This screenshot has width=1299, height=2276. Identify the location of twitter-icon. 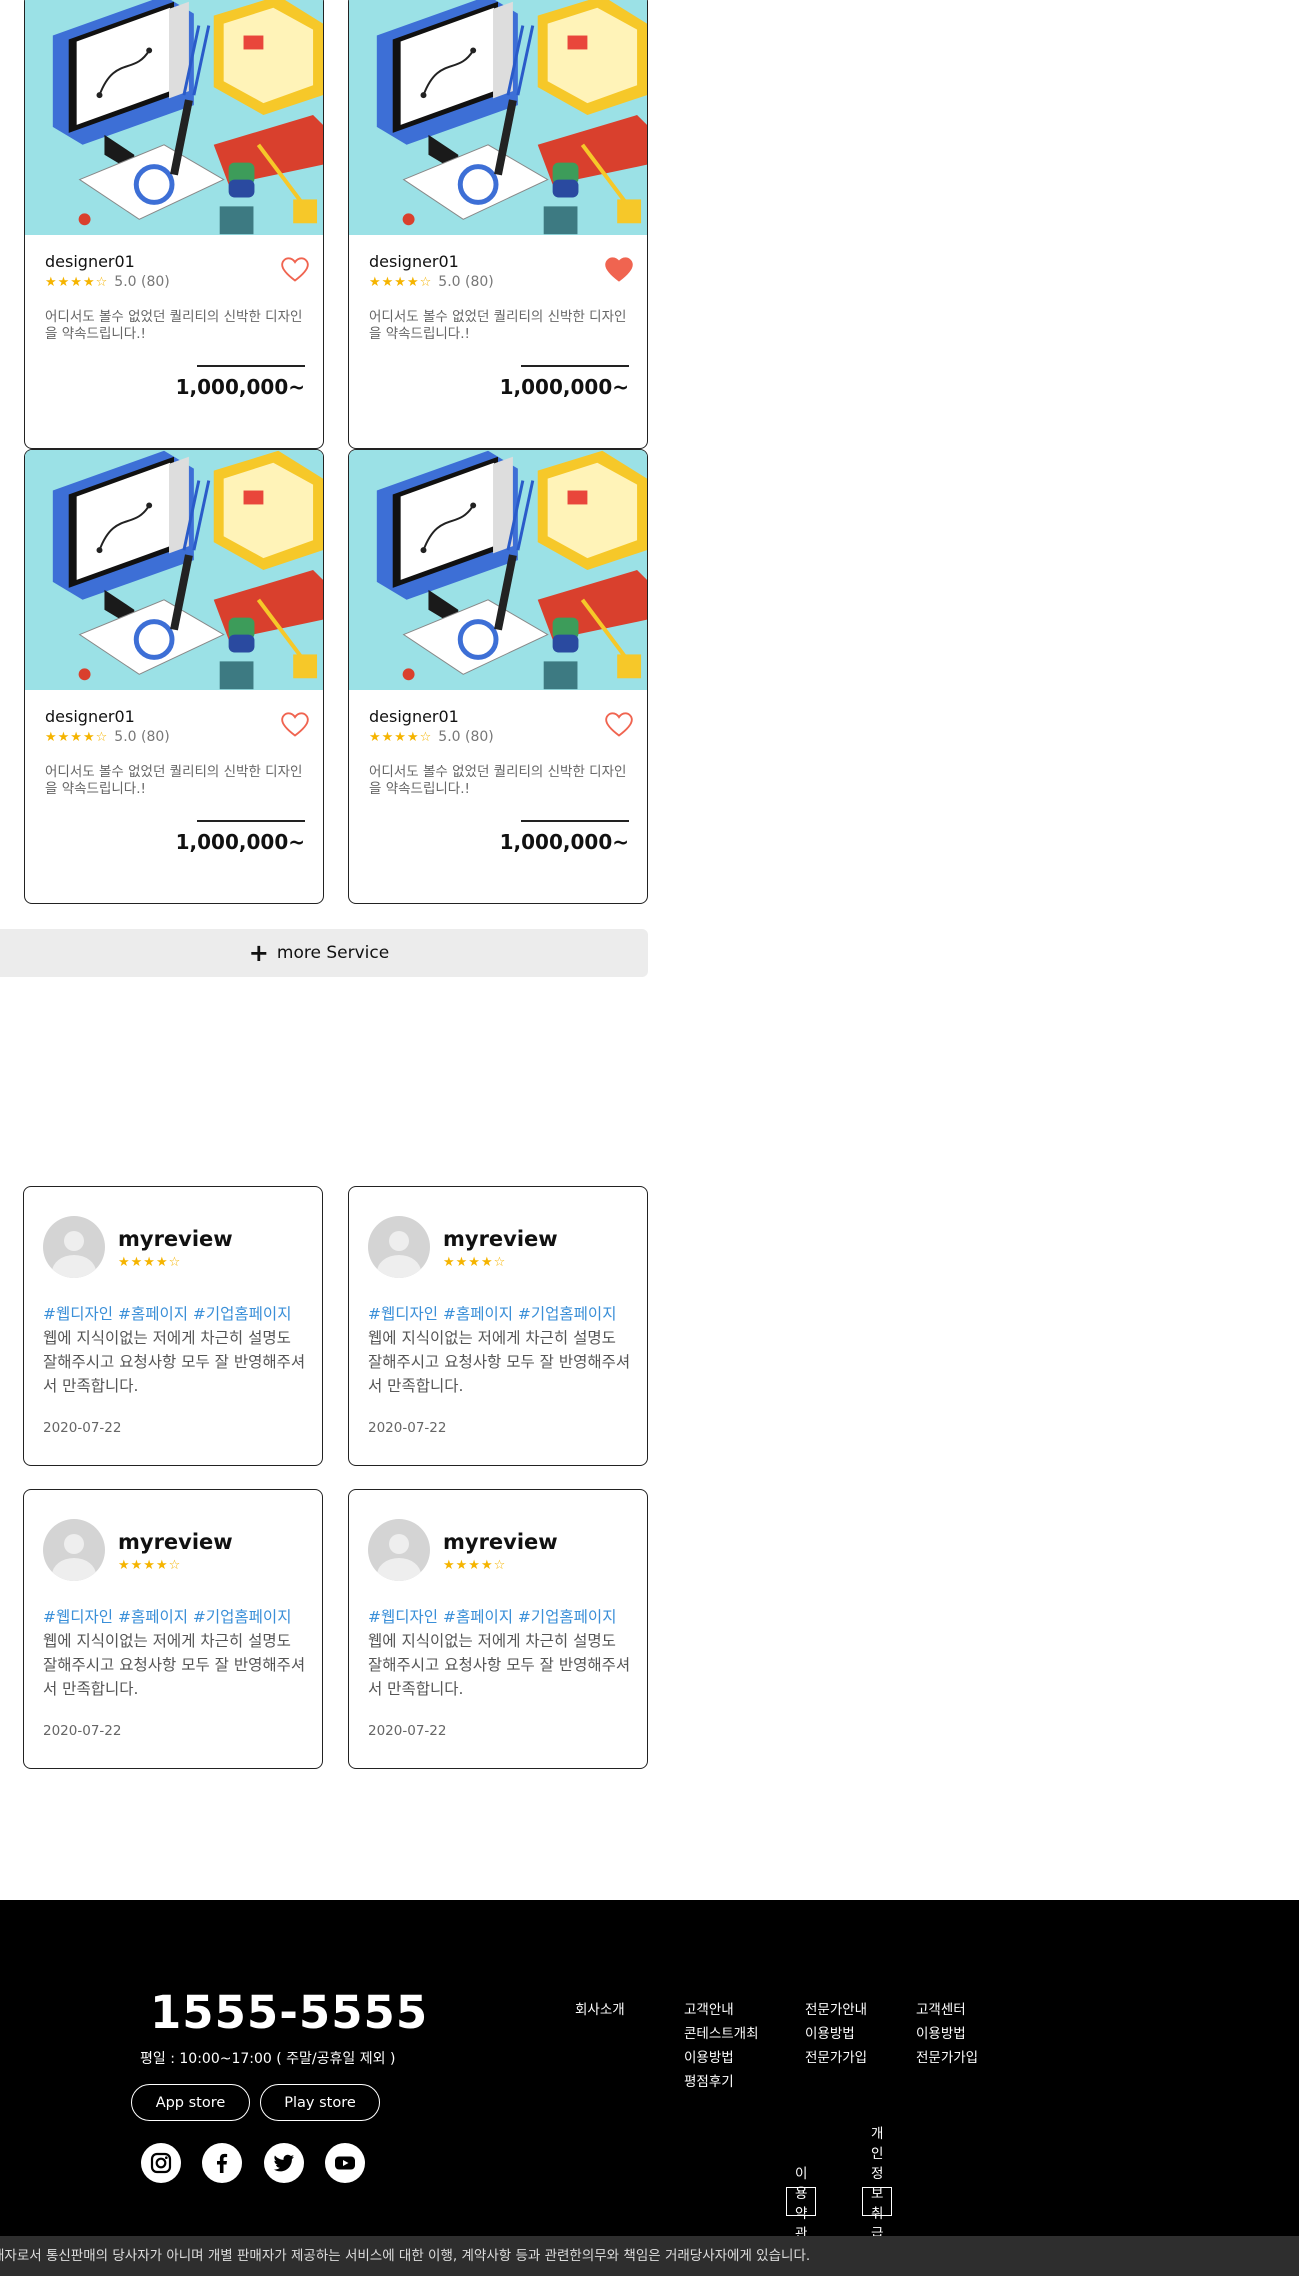
(284, 2163).